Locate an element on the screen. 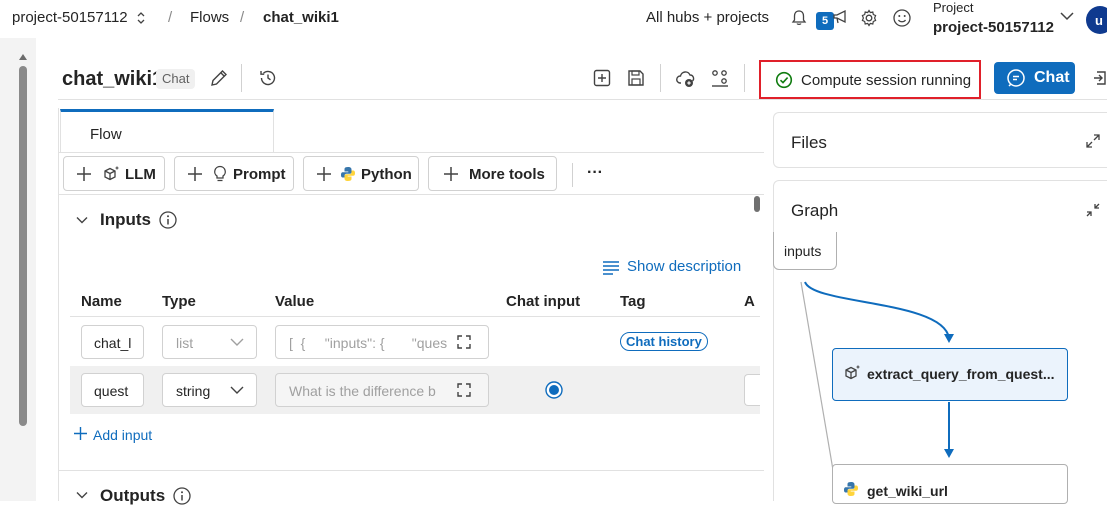 The width and height of the screenshot is (1107, 506). input-name-field: chat_l is located at coordinates (112, 342).